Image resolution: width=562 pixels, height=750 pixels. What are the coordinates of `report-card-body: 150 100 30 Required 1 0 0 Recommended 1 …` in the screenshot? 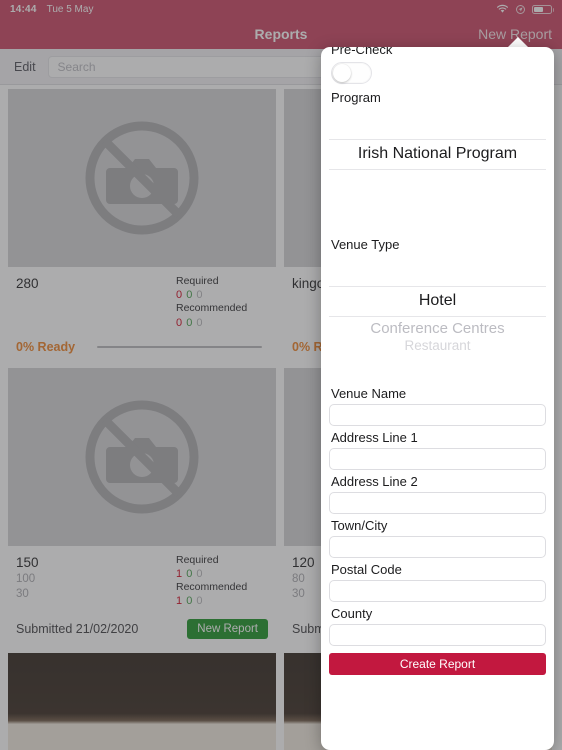 It's located at (142, 580).